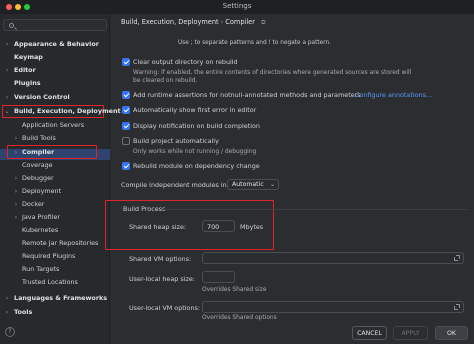 The width and height of the screenshot is (474, 344). I want to click on show-first-error-label: Automatically show first error in editor, so click(195, 110).